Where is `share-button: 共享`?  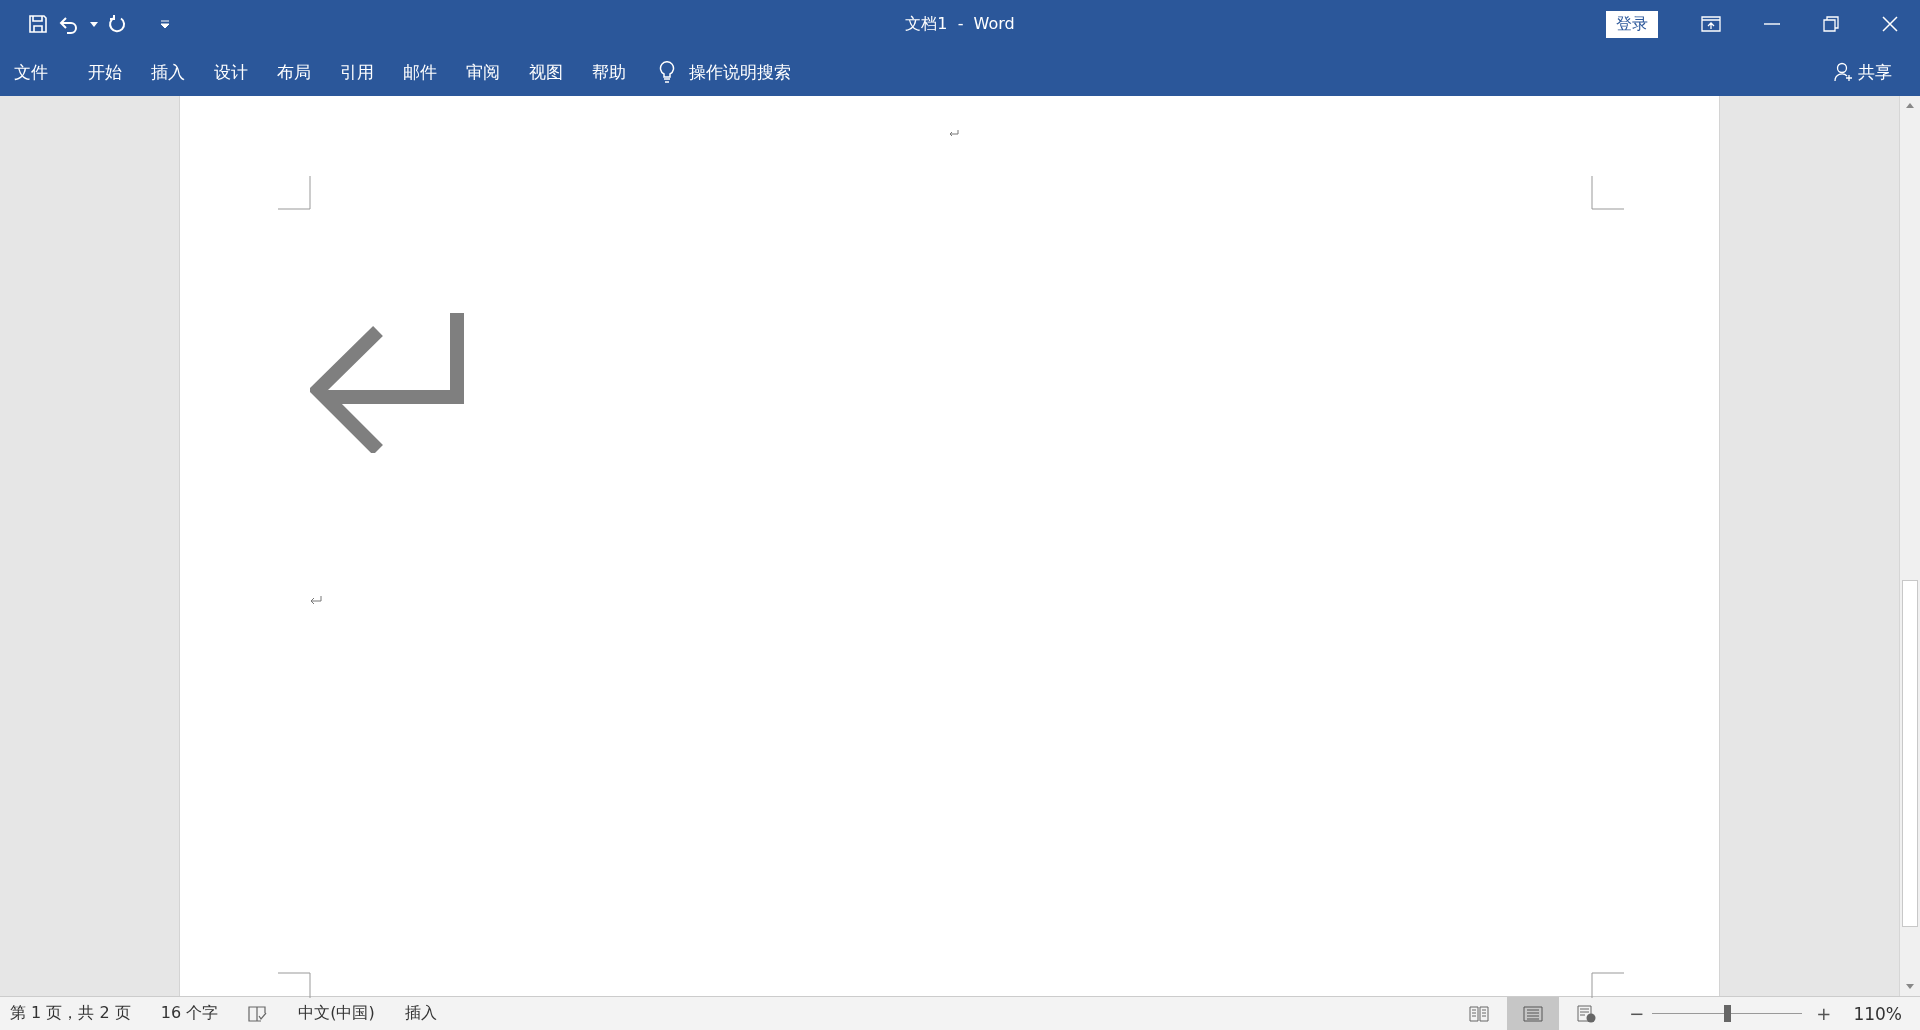 share-button: 共享 is located at coordinates (1863, 72).